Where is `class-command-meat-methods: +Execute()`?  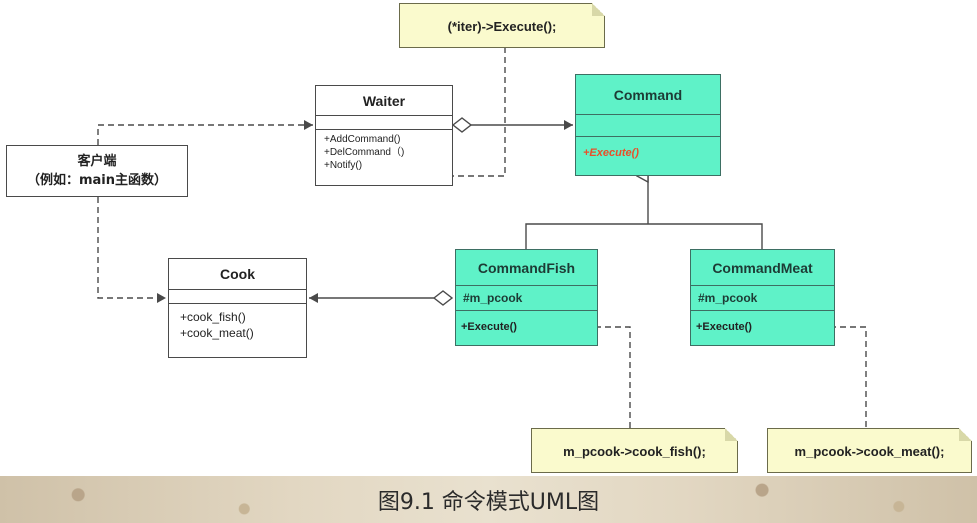 class-command-meat-methods: +Execute() is located at coordinates (762, 328).